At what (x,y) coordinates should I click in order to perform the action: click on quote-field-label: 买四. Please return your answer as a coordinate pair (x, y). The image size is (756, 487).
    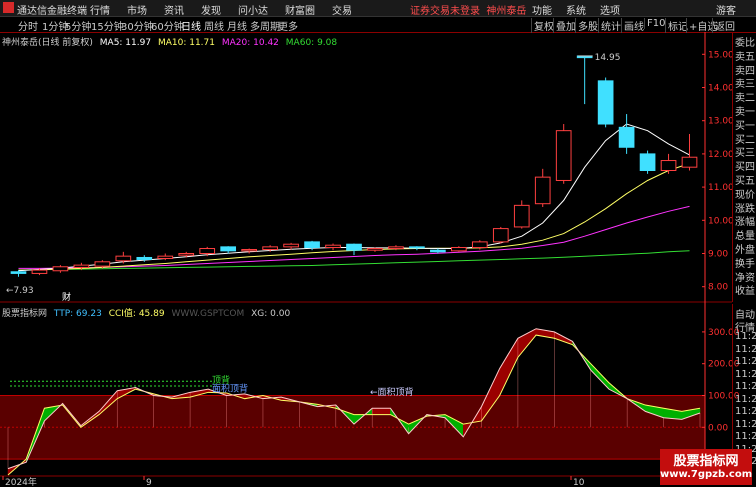
    Looking at the image, I should click on (745, 168).